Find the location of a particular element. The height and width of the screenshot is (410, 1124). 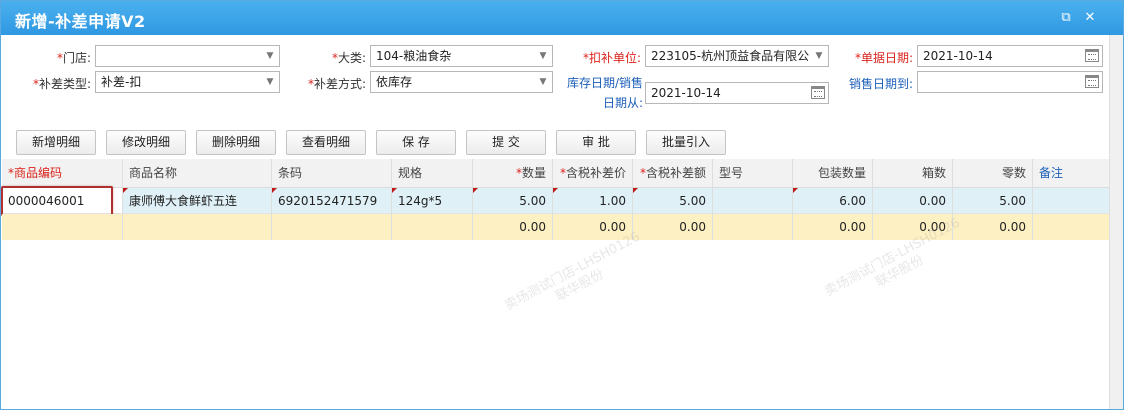

col-header-barcode: 条码 is located at coordinates (332, 173).